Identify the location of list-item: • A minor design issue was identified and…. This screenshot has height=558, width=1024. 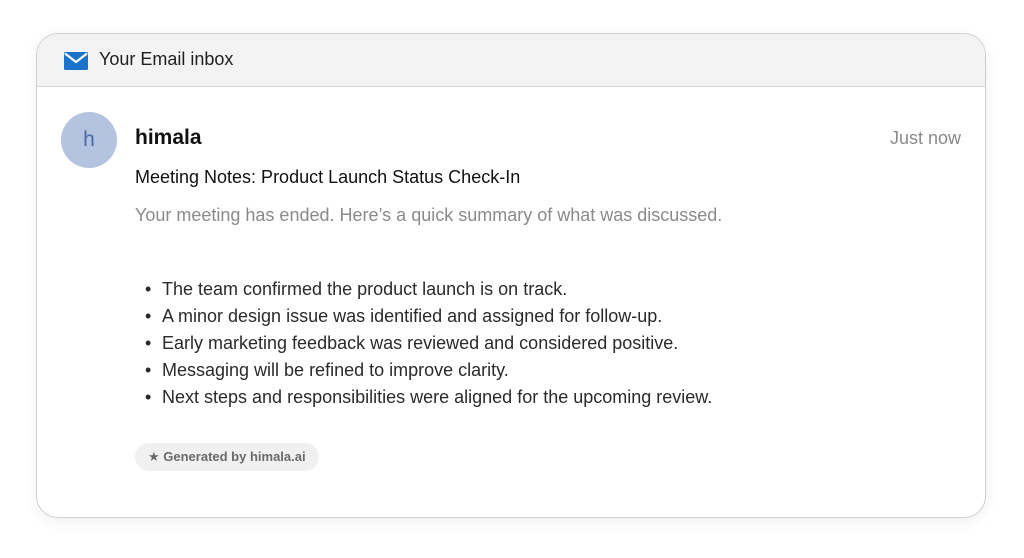
(423, 316).